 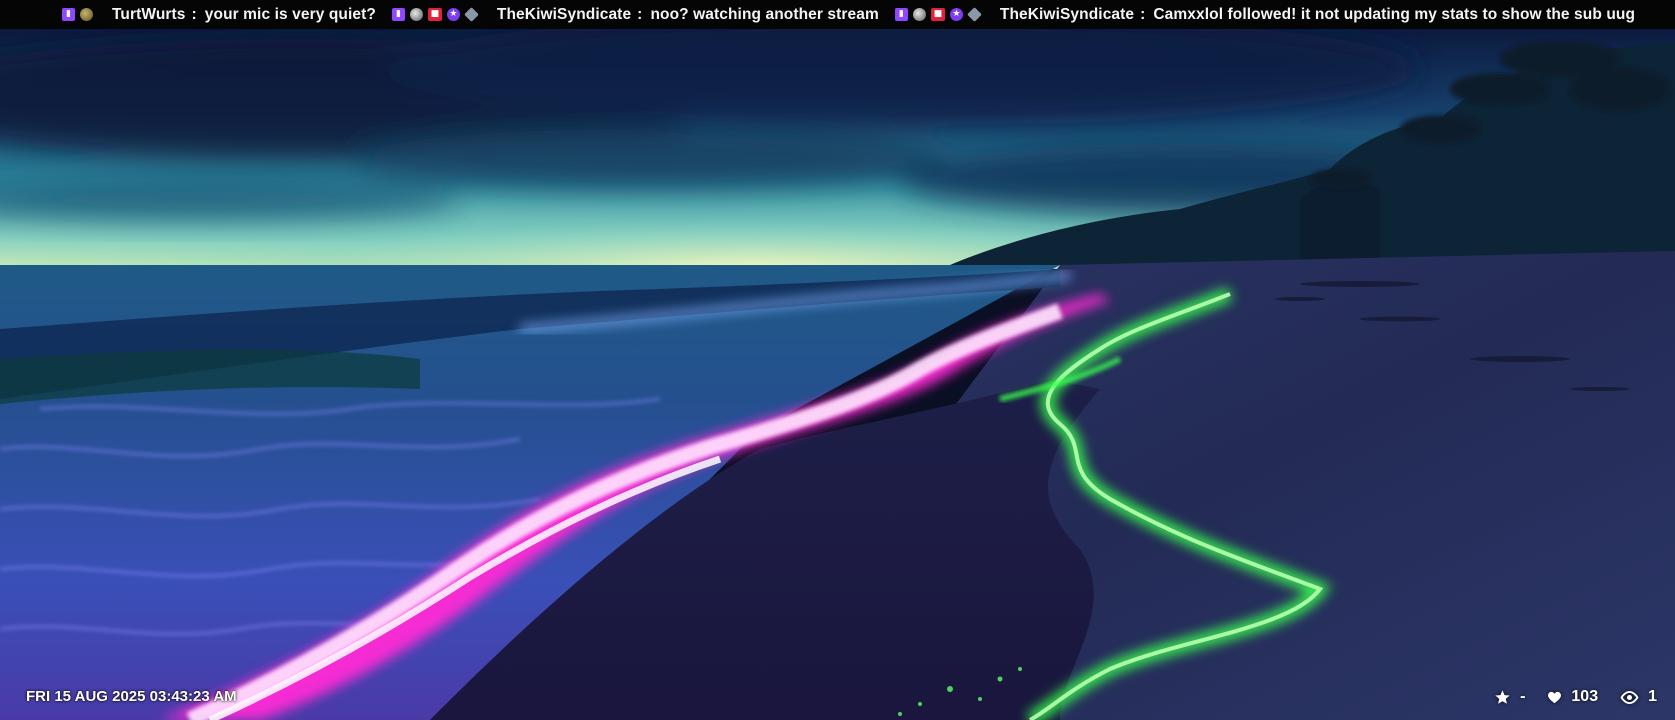 I want to click on chat-message: ▮ TurtWurts : your mic is very quiet?, so click(x=219, y=15).